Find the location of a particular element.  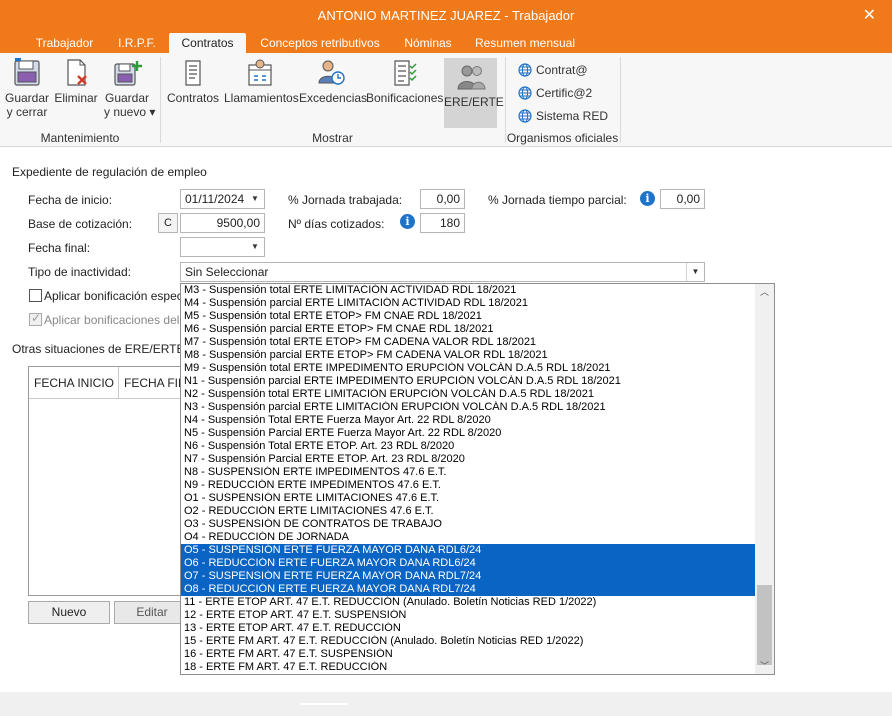

fecha-final-label: Fecha final: is located at coordinates (59, 248).